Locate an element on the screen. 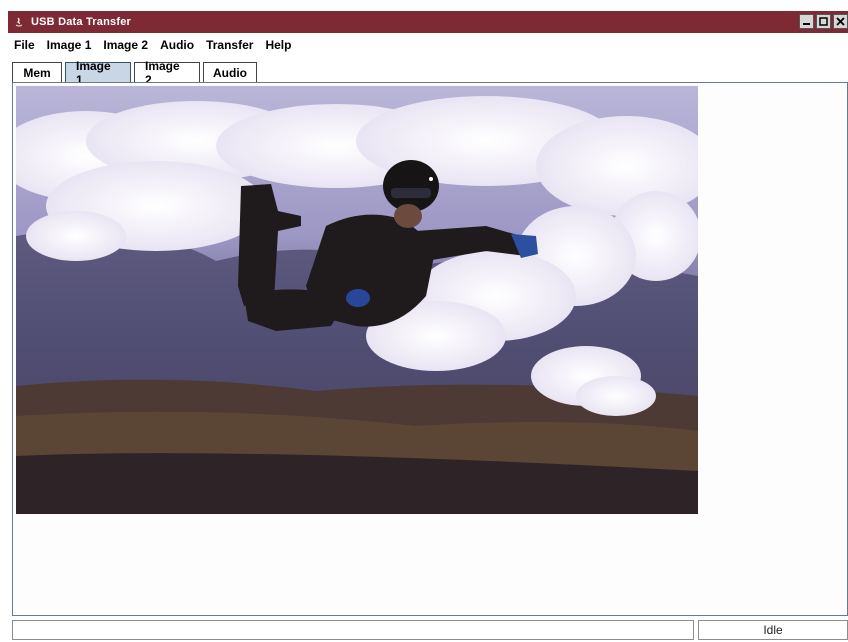 The height and width of the screenshot is (642, 848). maximize-icon is located at coordinates (823, 21).